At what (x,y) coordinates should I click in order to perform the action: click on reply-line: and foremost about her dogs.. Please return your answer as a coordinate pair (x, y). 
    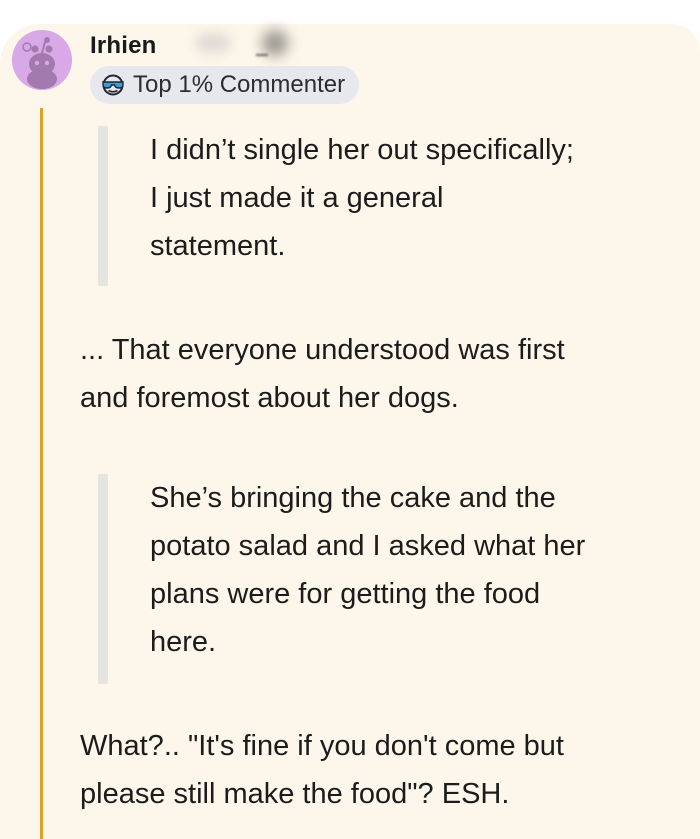
    Looking at the image, I should click on (269, 398).